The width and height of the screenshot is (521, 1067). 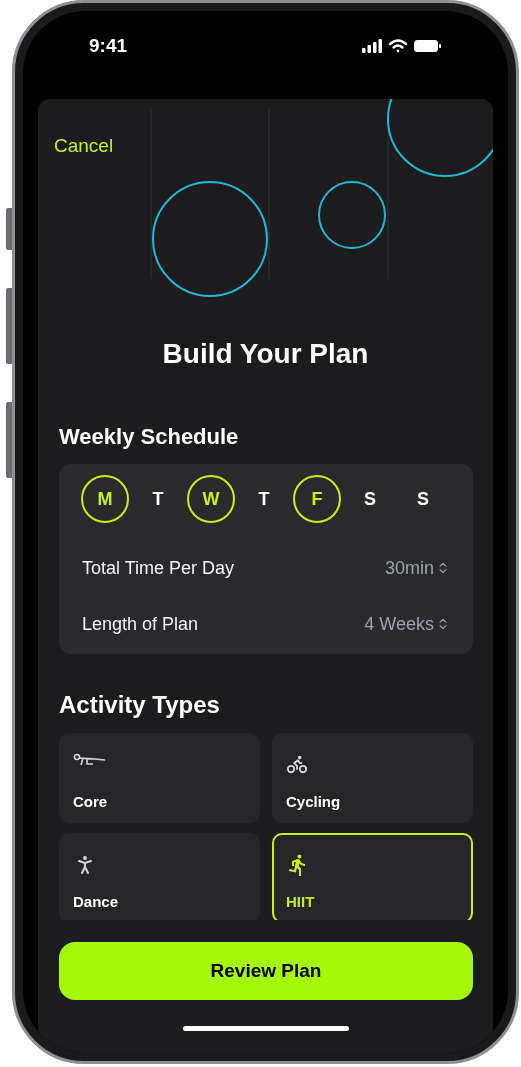 I want to click on value-picker: 4 Weeks, so click(x=407, y=624).